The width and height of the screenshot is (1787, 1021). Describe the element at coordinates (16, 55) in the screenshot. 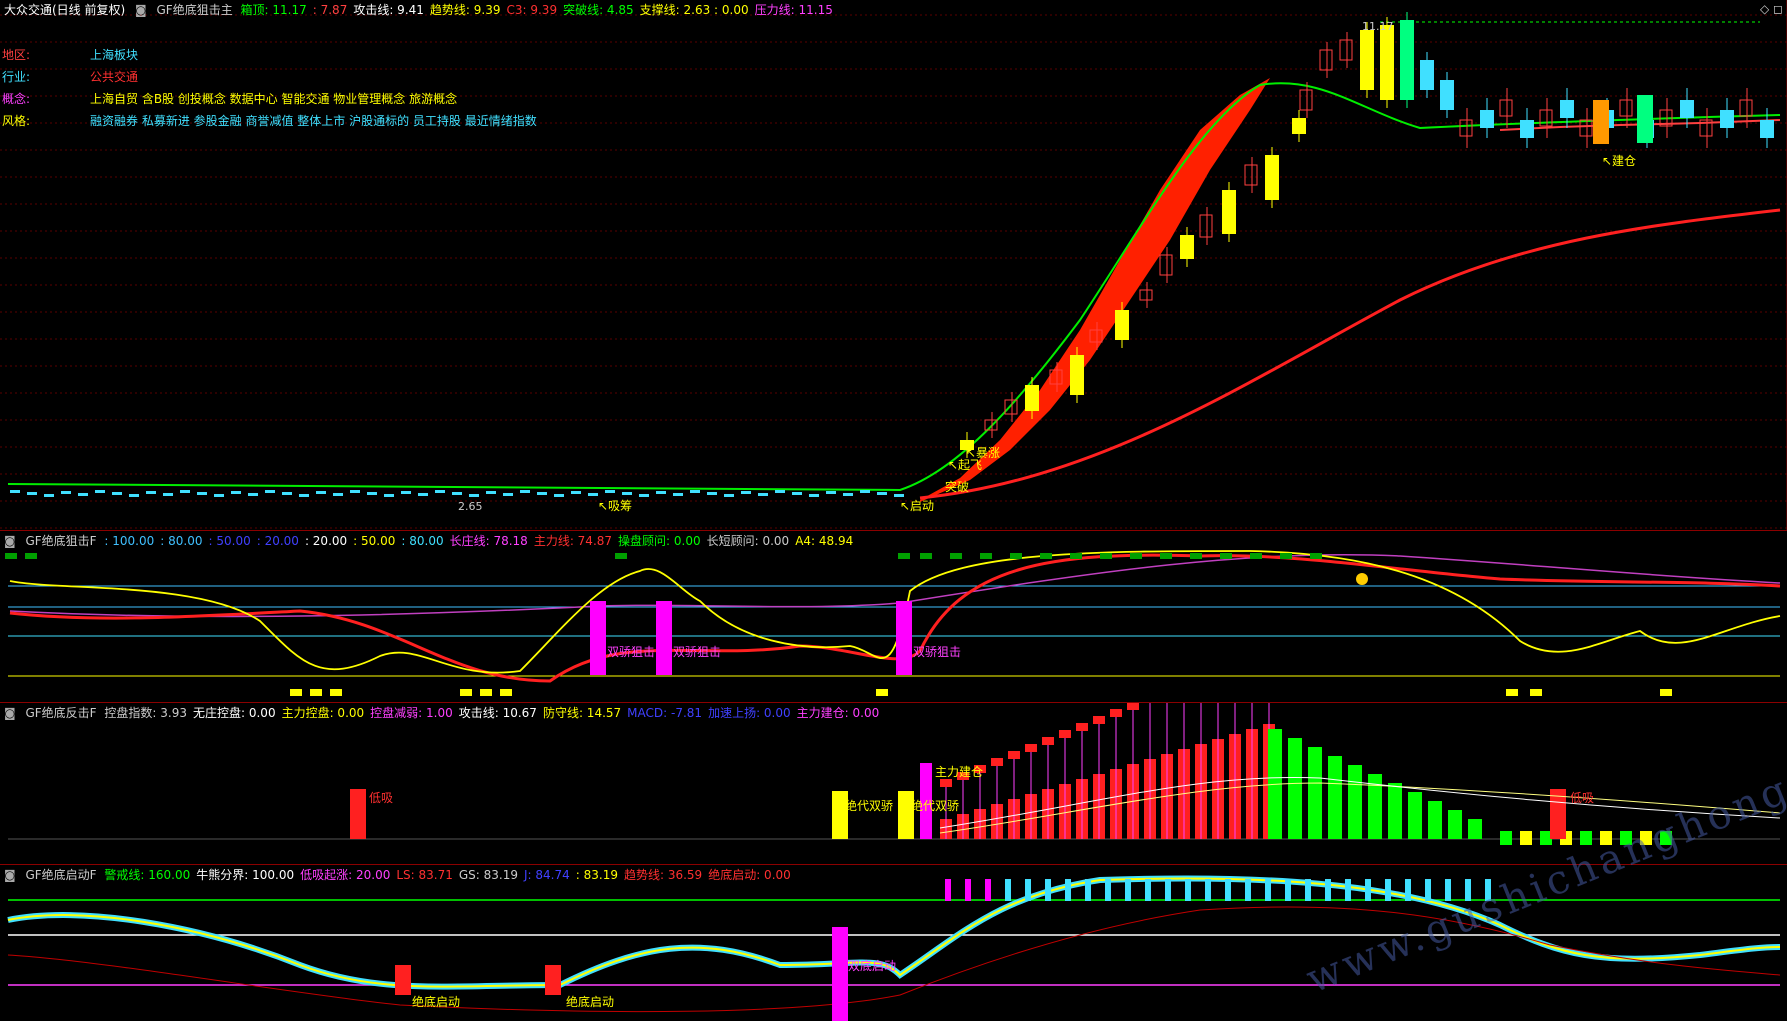

I see `info-key: 地区:` at that location.